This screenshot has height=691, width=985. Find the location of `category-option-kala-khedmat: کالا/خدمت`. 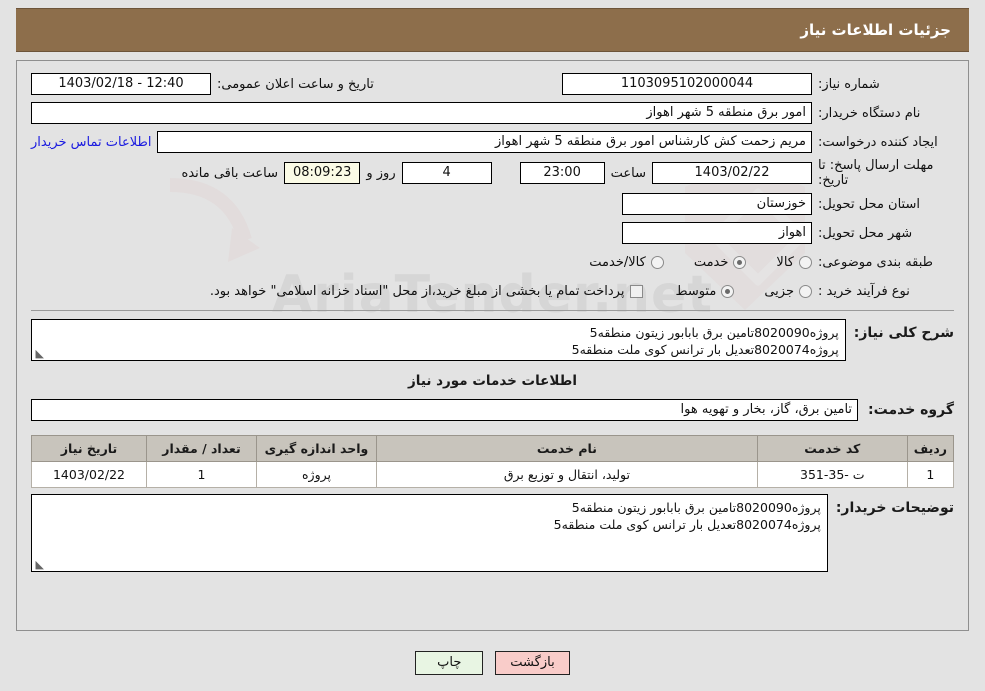

category-option-kala-khedmat: کالا/خدمت is located at coordinates (626, 262).